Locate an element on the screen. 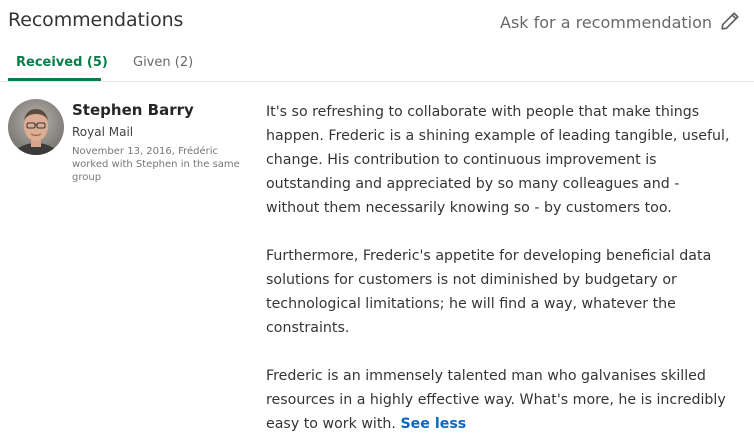  section-header: Recommendations Ask for a recommendation is located at coordinates (377, 22).